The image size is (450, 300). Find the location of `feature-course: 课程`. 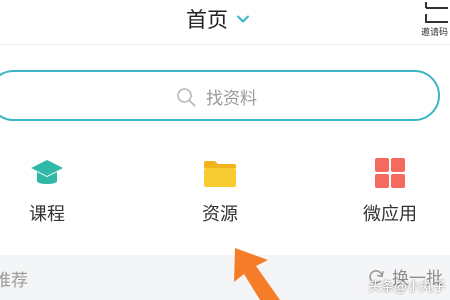

feature-course: 课程 is located at coordinates (53, 190).